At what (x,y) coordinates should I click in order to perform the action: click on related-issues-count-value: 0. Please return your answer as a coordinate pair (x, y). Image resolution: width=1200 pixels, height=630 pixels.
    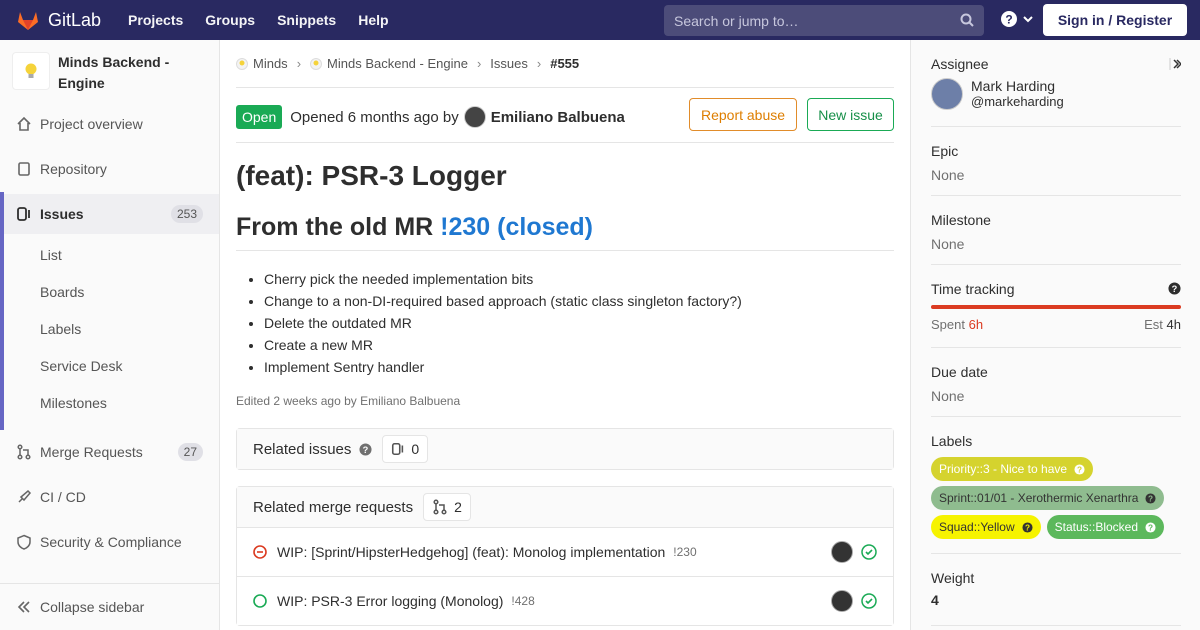
    Looking at the image, I should click on (415, 449).